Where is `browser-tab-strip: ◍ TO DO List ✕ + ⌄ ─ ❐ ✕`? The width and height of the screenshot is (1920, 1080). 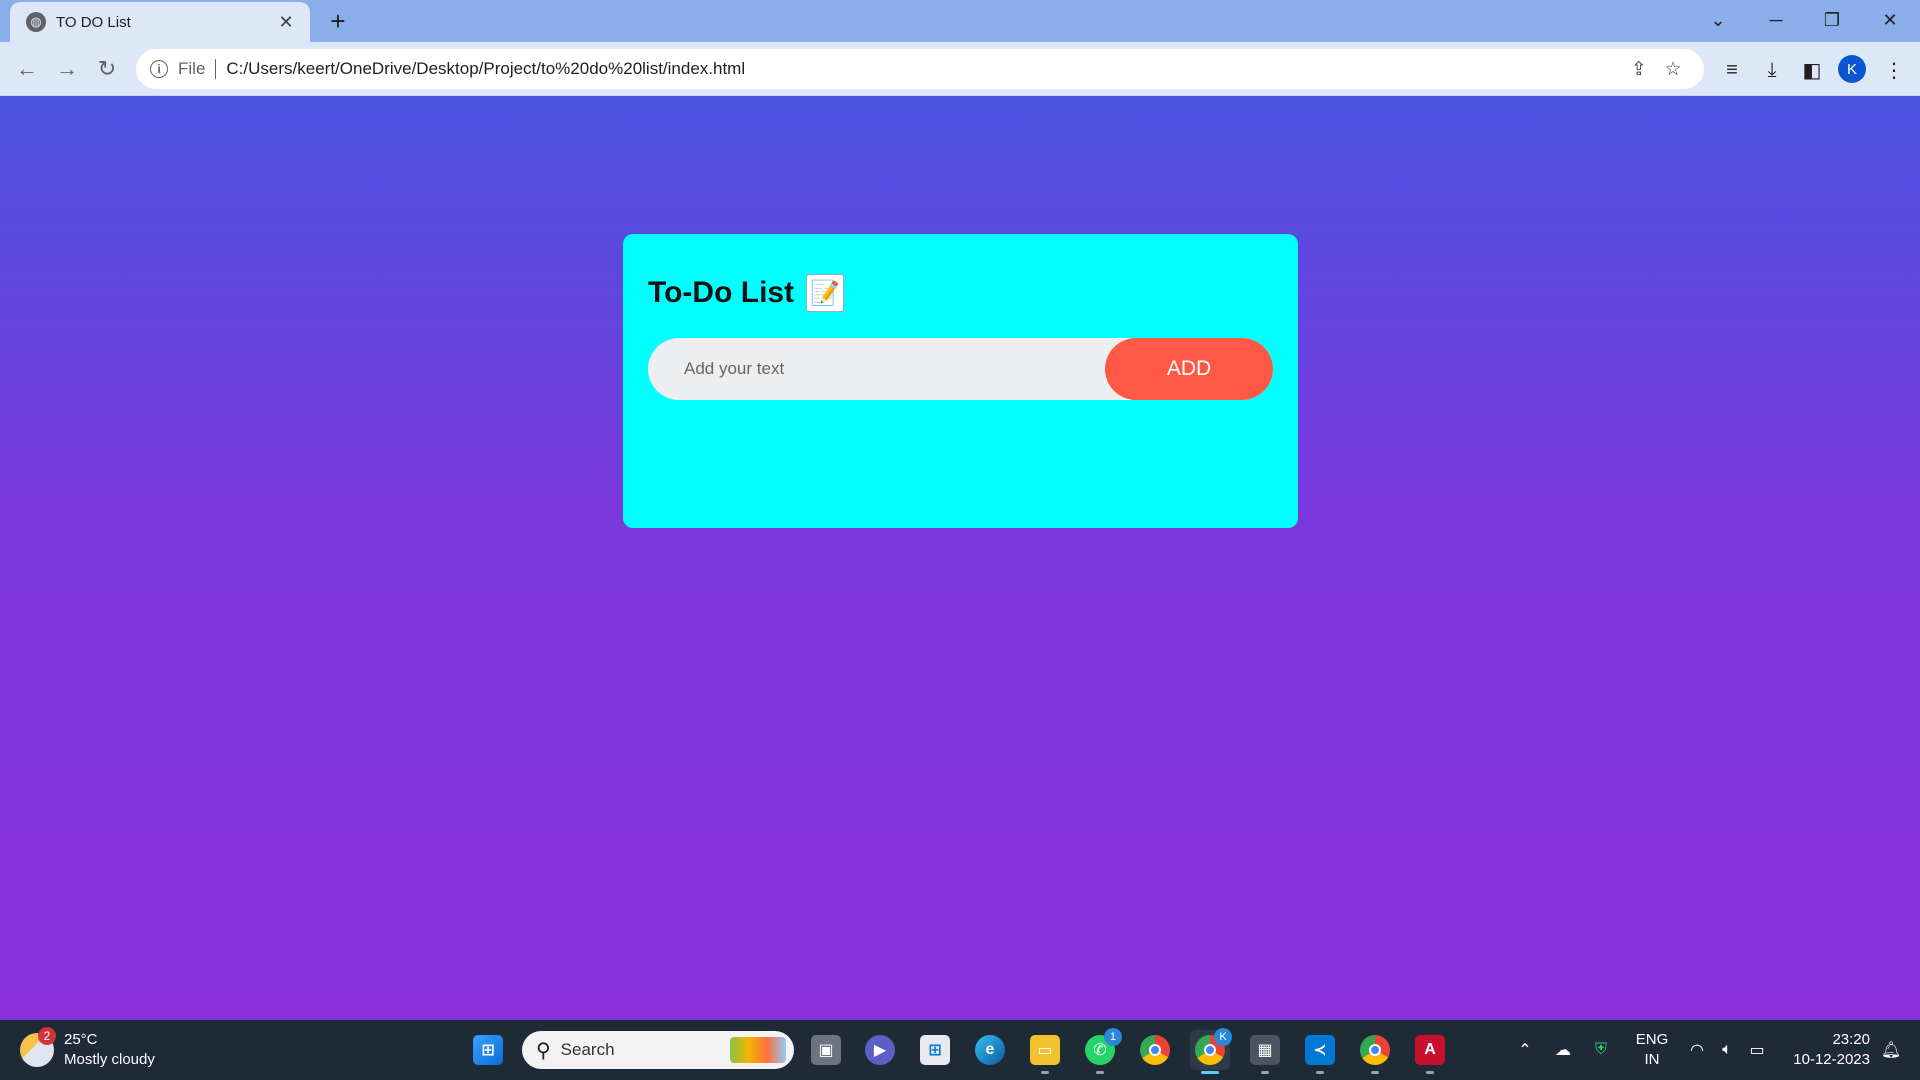 browser-tab-strip: ◍ TO DO List ✕ + ⌄ ─ ❐ ✕ is located at coordinates (960, 21).